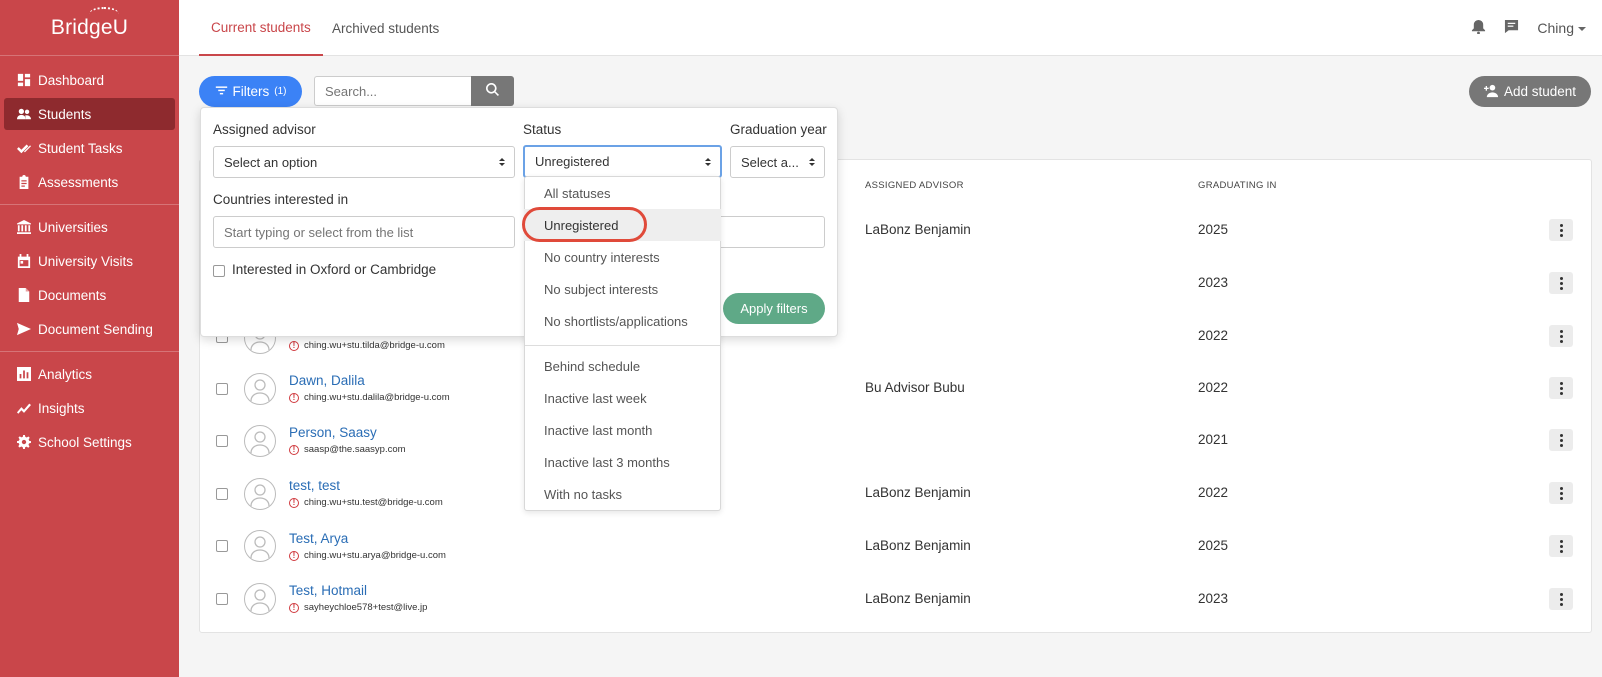 The height and width of the screenshot is (677, 1602). Describe the element at coordinates (250, 91) in the screenshot. I see `filters-button: Filters (1)` at that location.